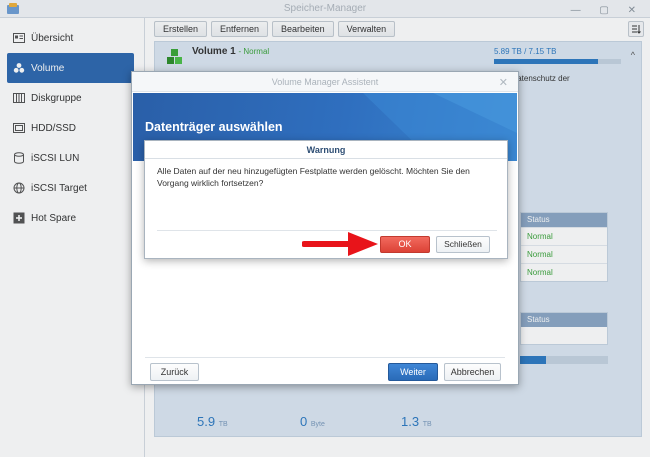 Image resolution: width=650 pixels, height=457 pixels. What do you see at coordinates (174, 372) in the screenshot?
I see `back-button: Zurück` at bounding box center [174, 372].